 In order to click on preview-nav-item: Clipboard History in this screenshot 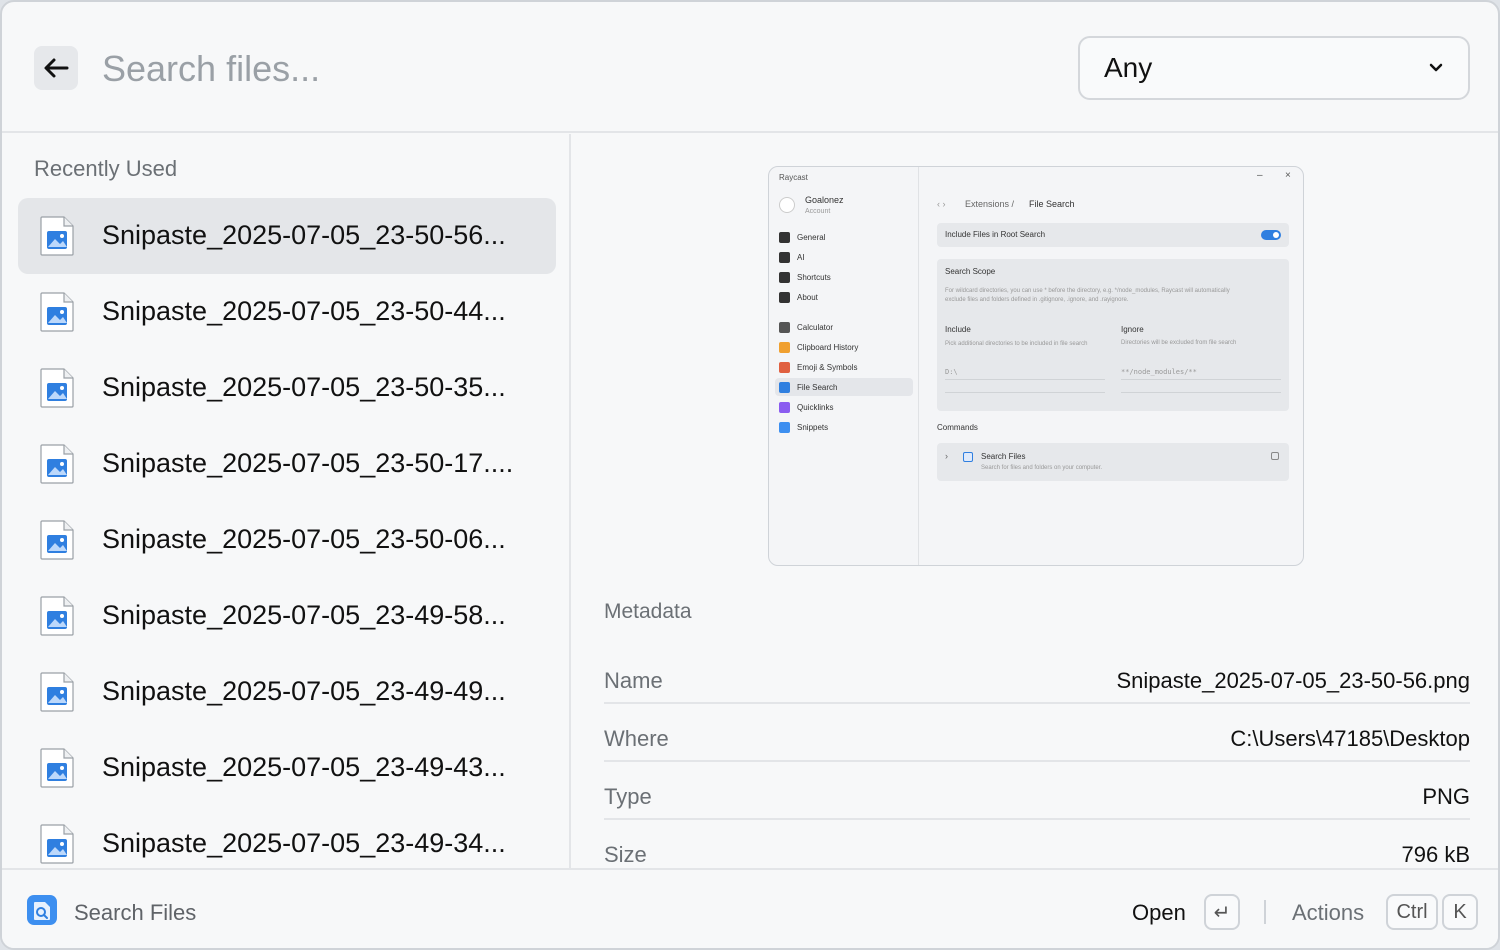, I will do `click(828, 347)`.